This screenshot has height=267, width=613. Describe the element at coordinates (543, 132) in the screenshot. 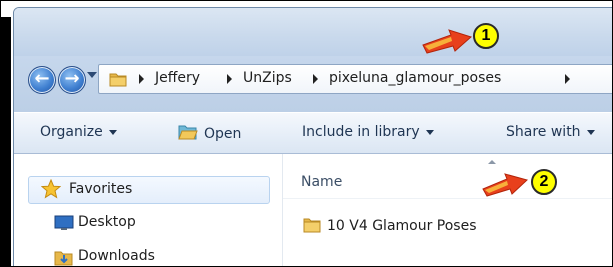

I see `share-label: Share with` at that location.